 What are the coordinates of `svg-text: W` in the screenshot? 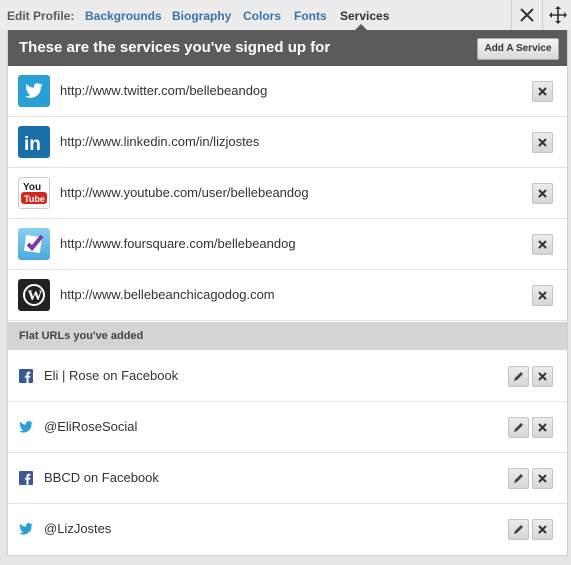 It's located at (35, 296).